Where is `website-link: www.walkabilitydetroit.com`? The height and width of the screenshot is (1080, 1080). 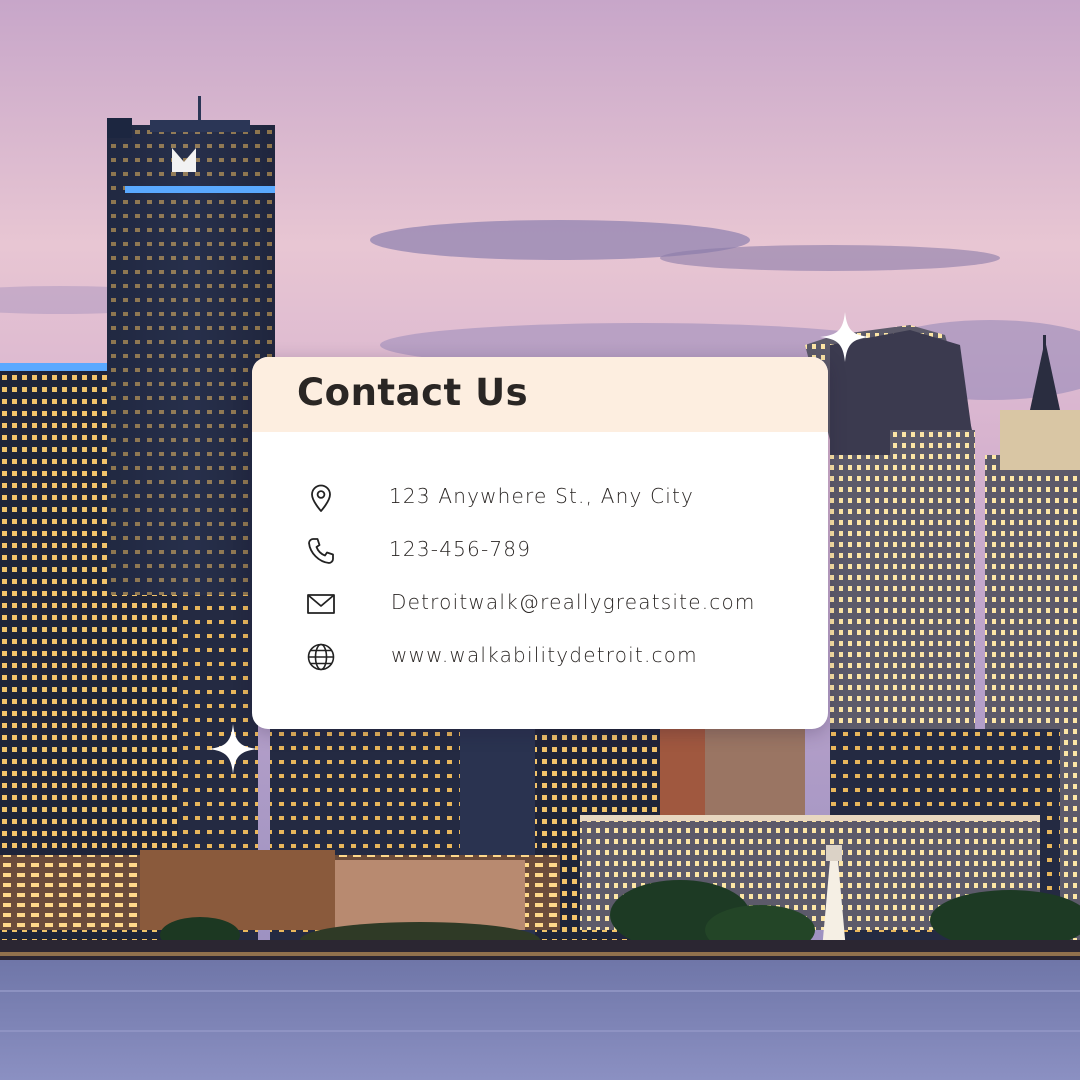
website-link: www.walkabilitydetroit.com is located at coordinates (544, 655).